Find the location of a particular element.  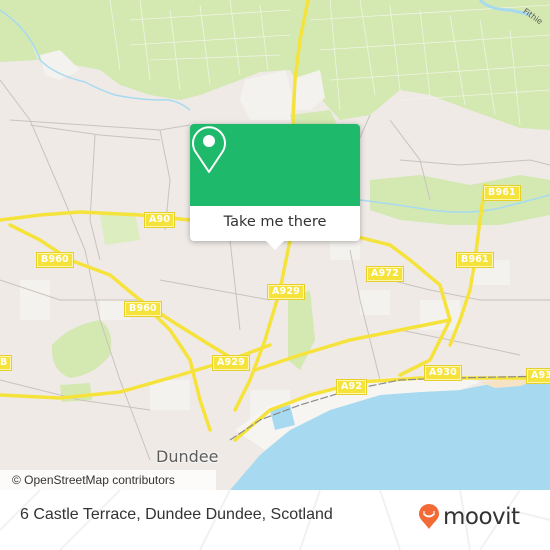

road-label-a92: A92 is located at coordinates (351, 387).